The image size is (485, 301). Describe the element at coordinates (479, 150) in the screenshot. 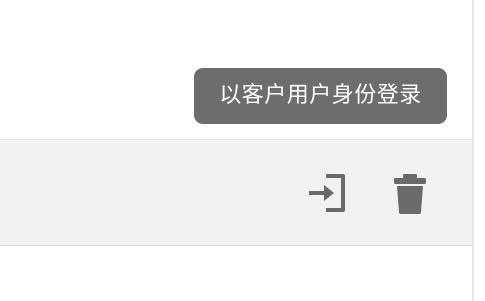

I see `right-gutter` at that location.